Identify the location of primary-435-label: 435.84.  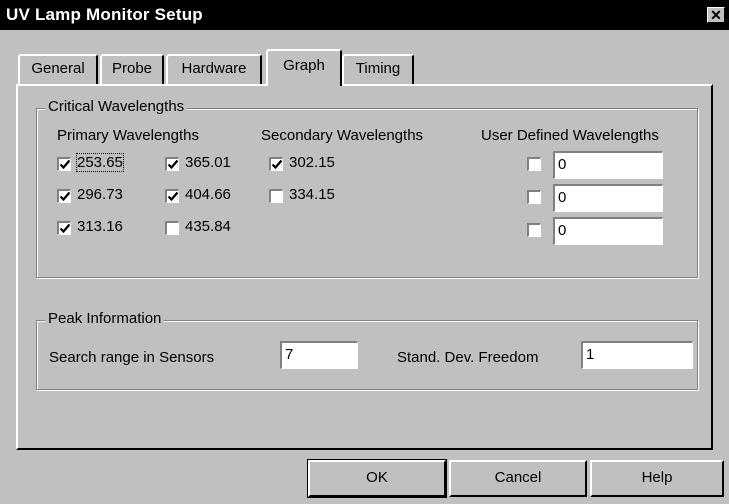
(208, 226).